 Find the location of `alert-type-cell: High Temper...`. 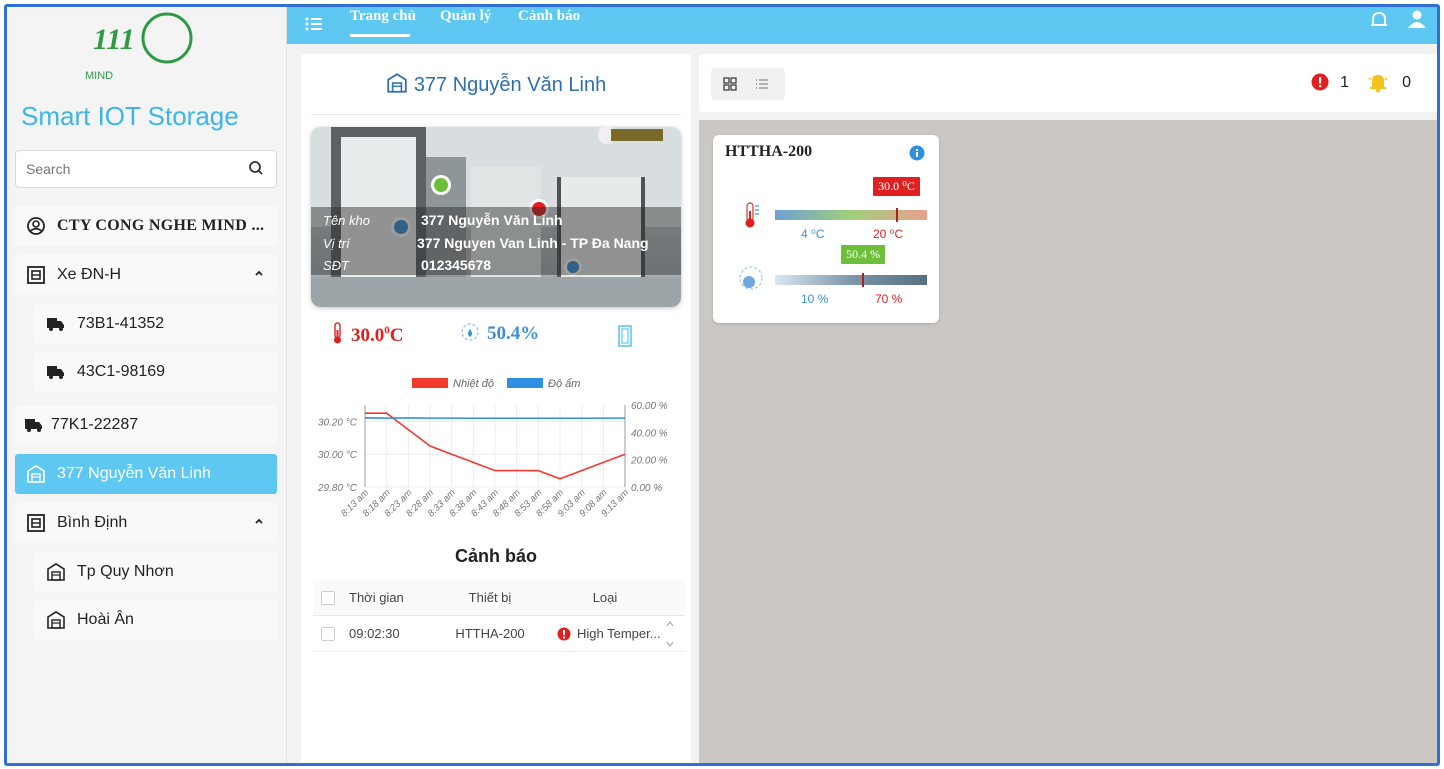

alert-type-cell: High Temper... is located at coordinates (605, 633).